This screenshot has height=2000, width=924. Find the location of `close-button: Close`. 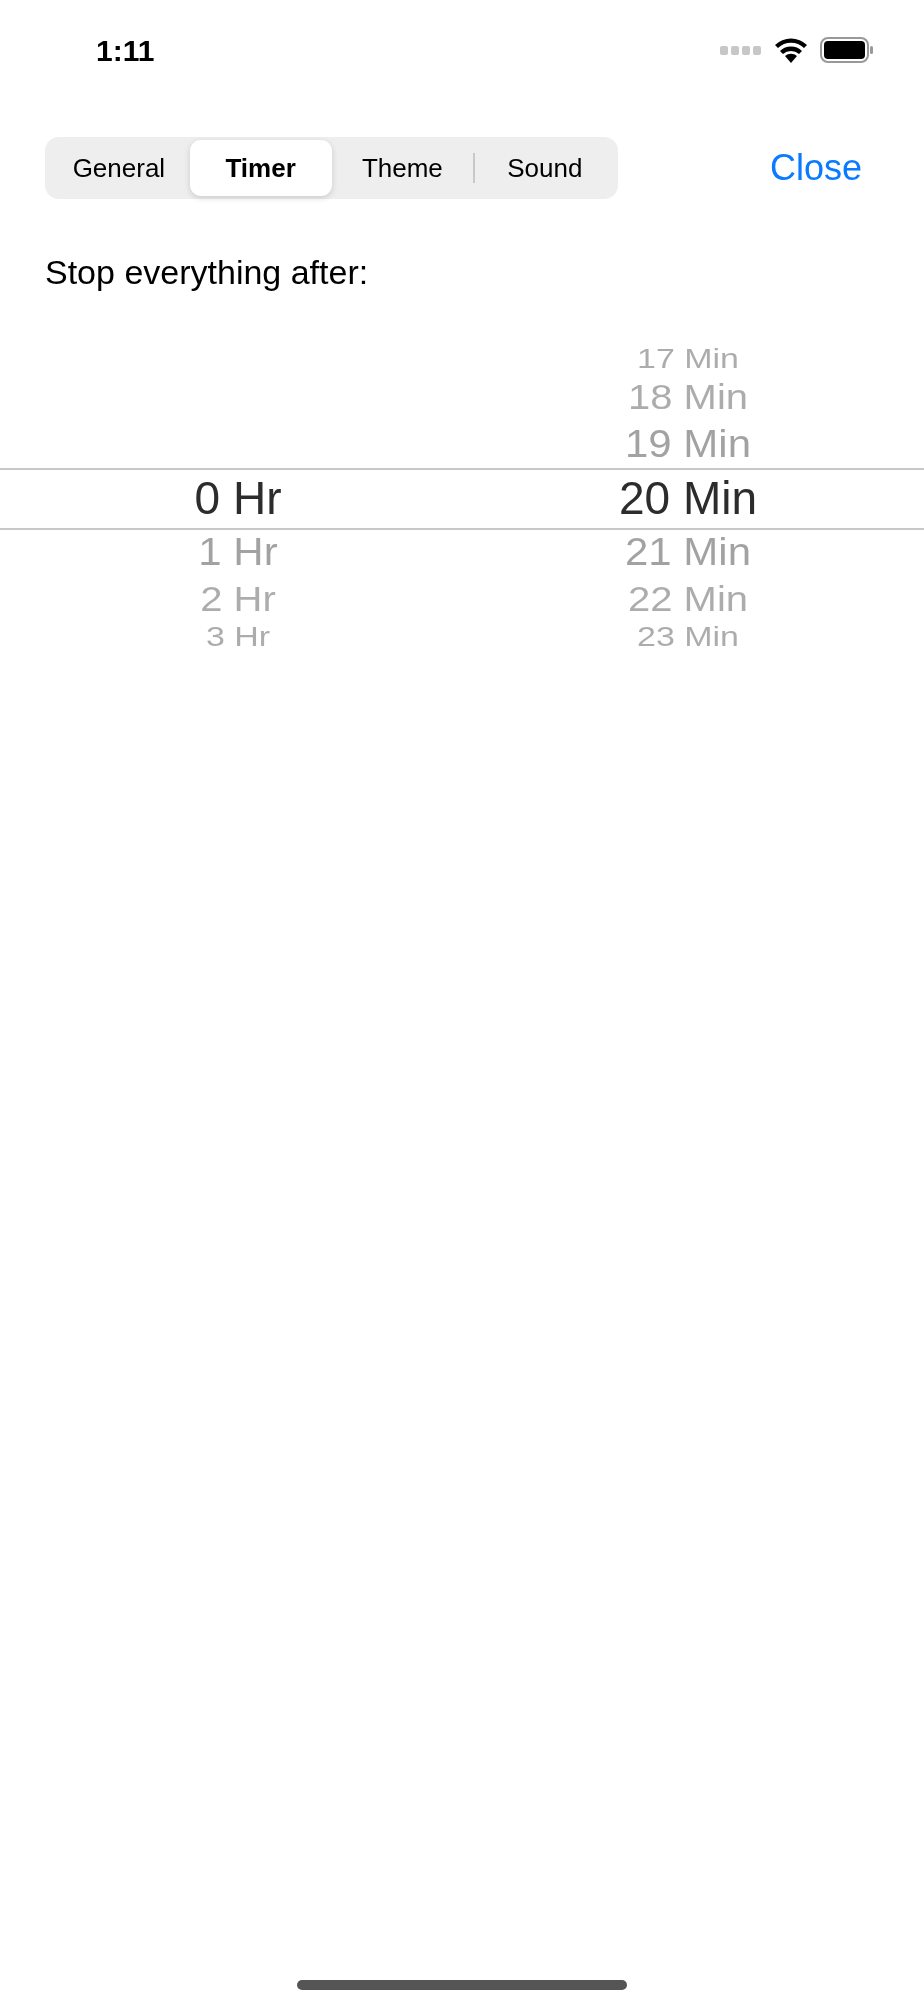

close-button: Close is located at coordinates (815, 168).